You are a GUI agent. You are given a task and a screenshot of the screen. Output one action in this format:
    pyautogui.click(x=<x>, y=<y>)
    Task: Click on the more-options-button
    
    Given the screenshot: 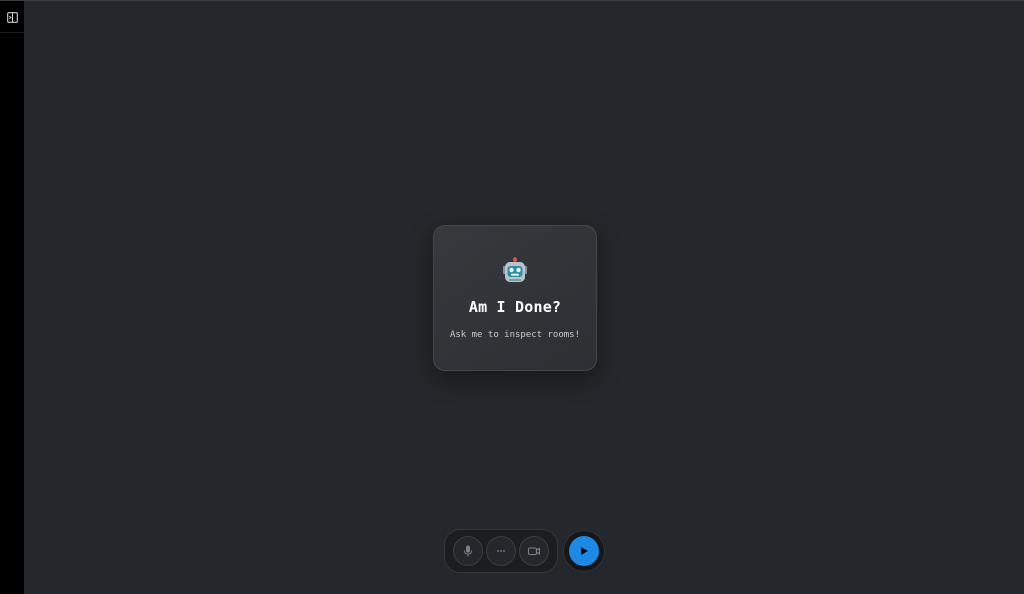 What is the action you would take?
    pyautogui.click(x=500, y=551)
    